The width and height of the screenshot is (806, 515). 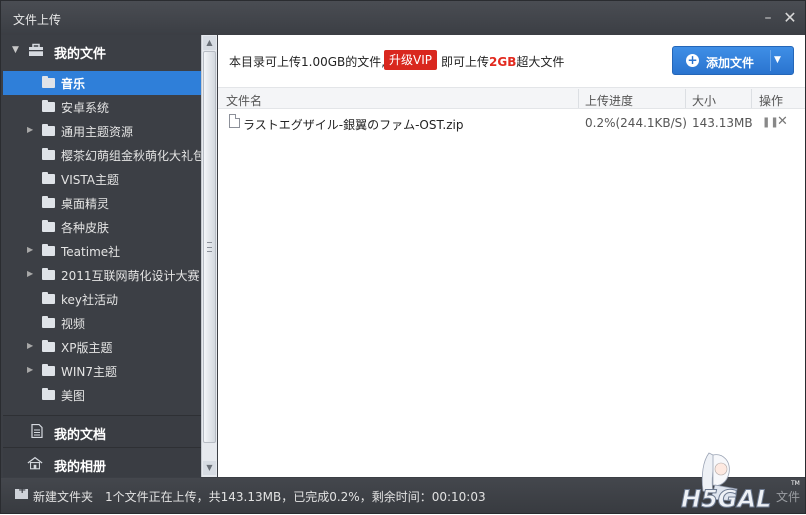 I want to click on folder-item: 各种皮肤, so click(x=102, y=227).